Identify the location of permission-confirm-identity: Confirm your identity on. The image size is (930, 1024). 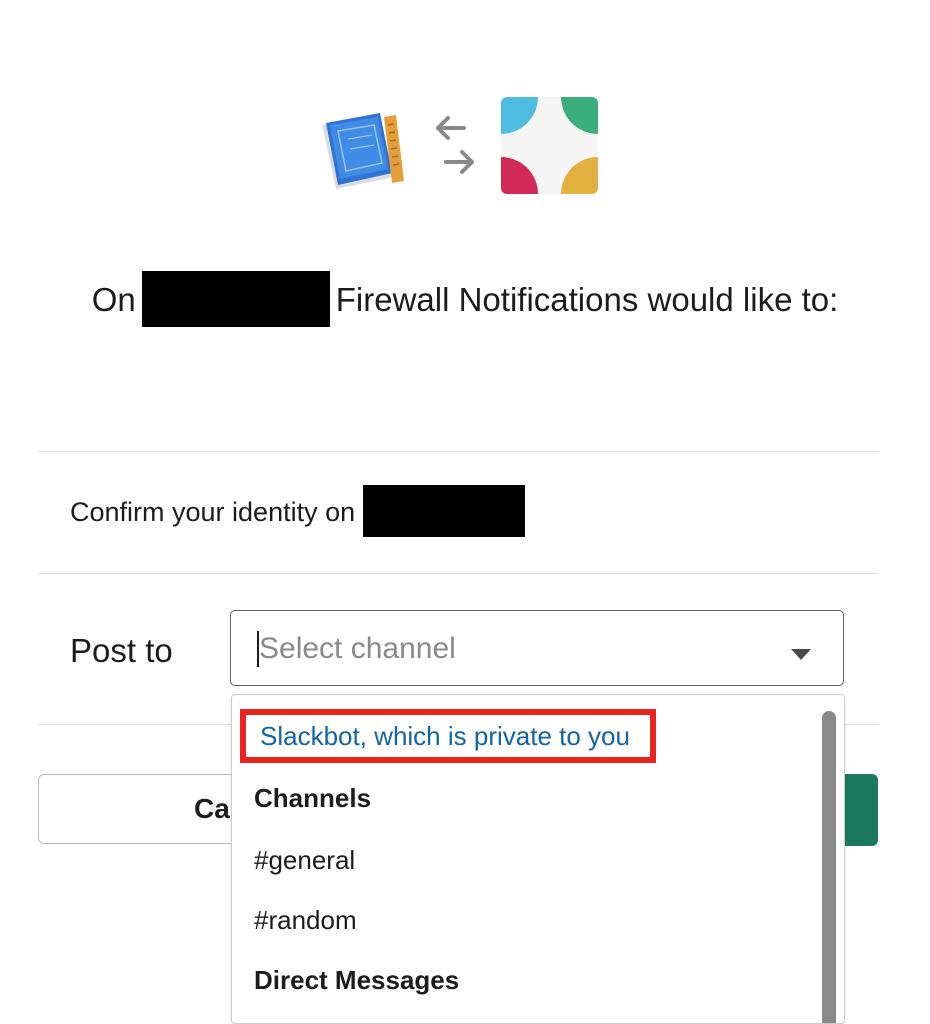
(297, 512).